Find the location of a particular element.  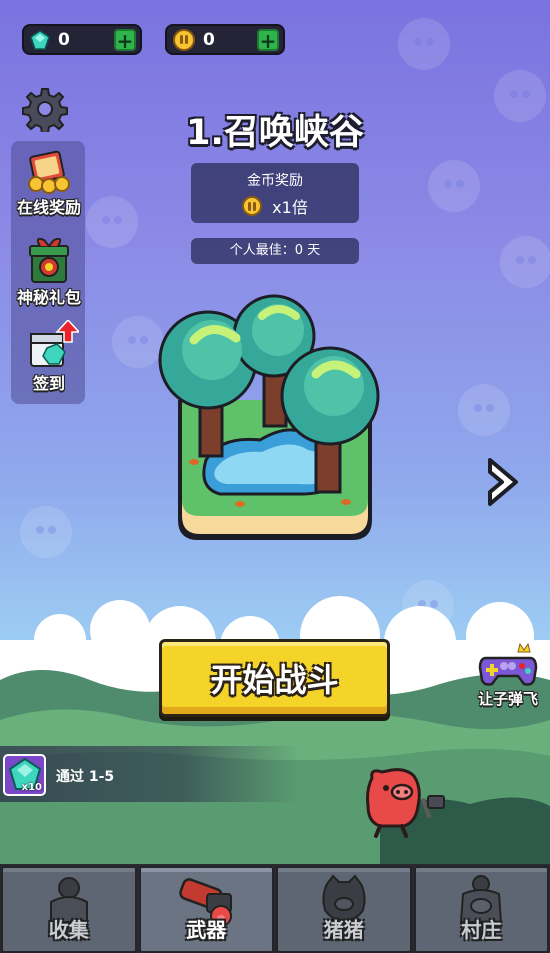

mystery-gift-button: 神秘礼包 is located at coordinates (49, 272).